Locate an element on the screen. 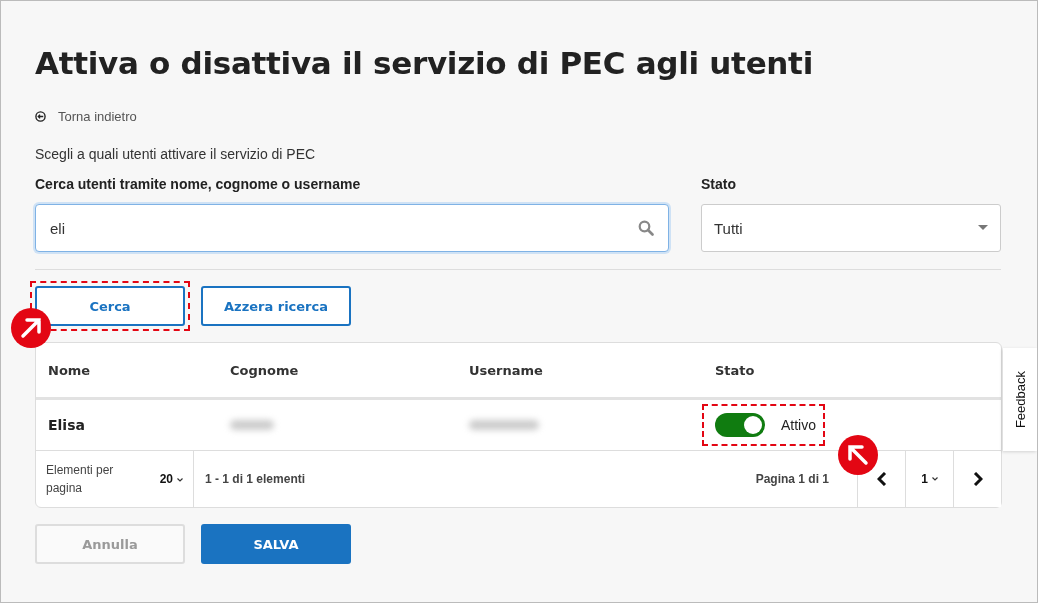 The image size is (1038, 603). feedback-tab: Feedback is located at coordinates (1020, 399).